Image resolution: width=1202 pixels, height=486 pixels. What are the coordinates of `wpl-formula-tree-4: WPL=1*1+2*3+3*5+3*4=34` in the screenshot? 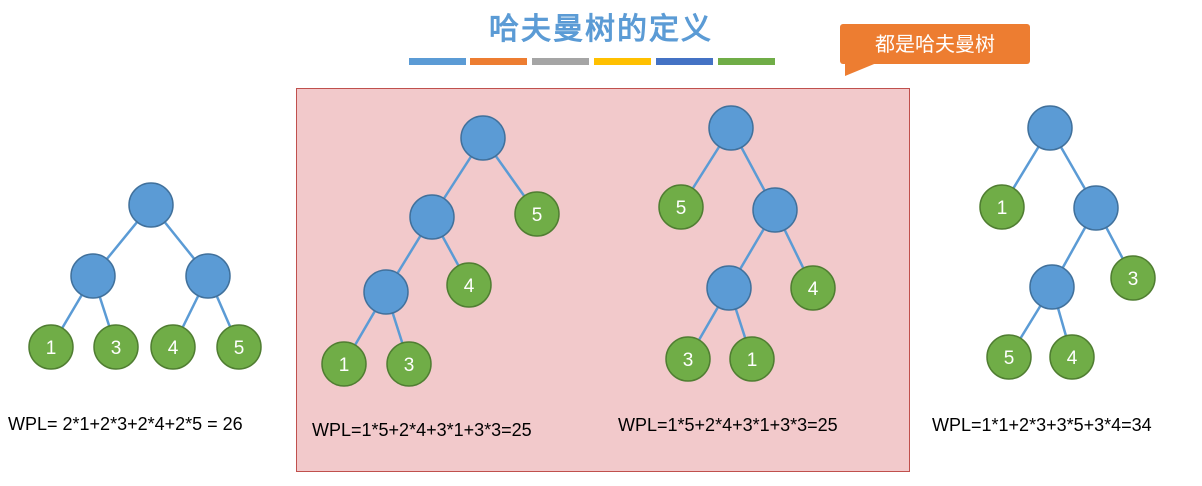 It's located at (1042, 425).